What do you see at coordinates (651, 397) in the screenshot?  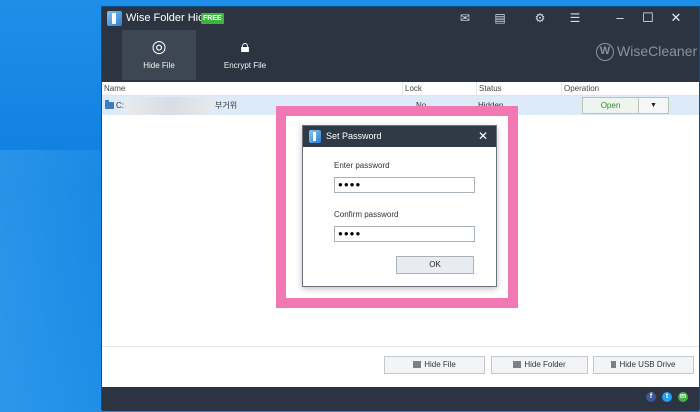 I see `facebook-icon: f` at bounding box center [651, 397].